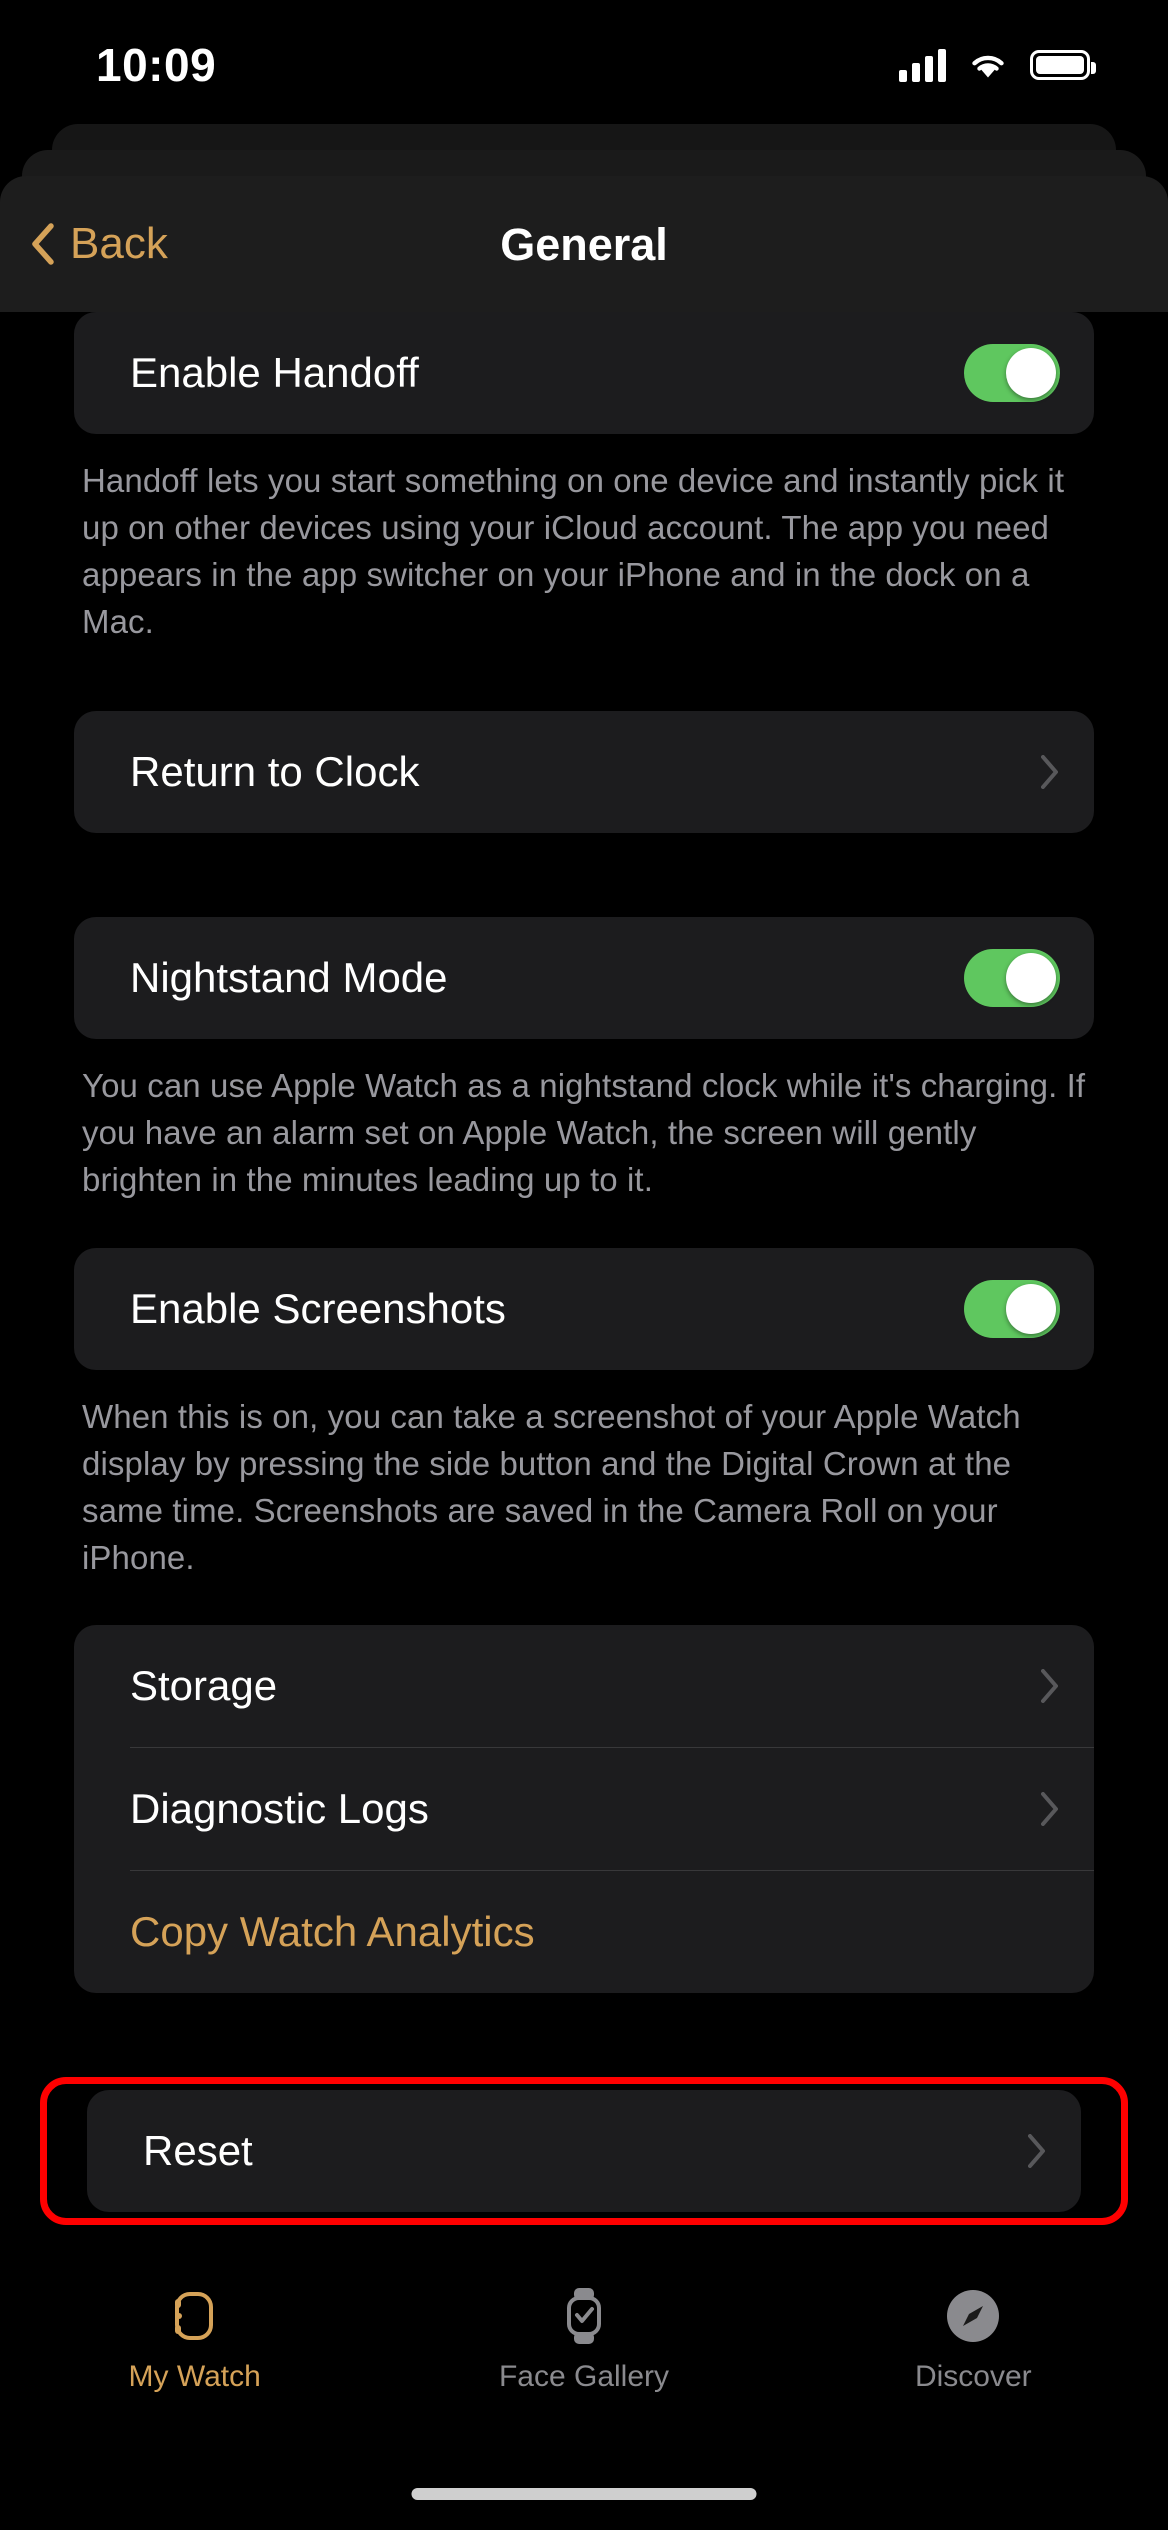  I want to click on row-enable-screenshots: Enable Screenshots, so click(584, 1309).